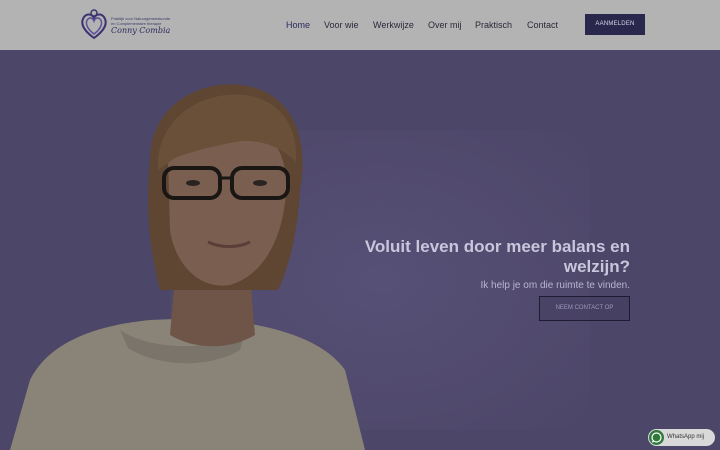 The height and width of the screenshot is (450, 720). What do you see at coordinates (686, 437) in the screenshot?
I see `whatsapp-label: WhatsApp mij` at bounding box center [686, 437].